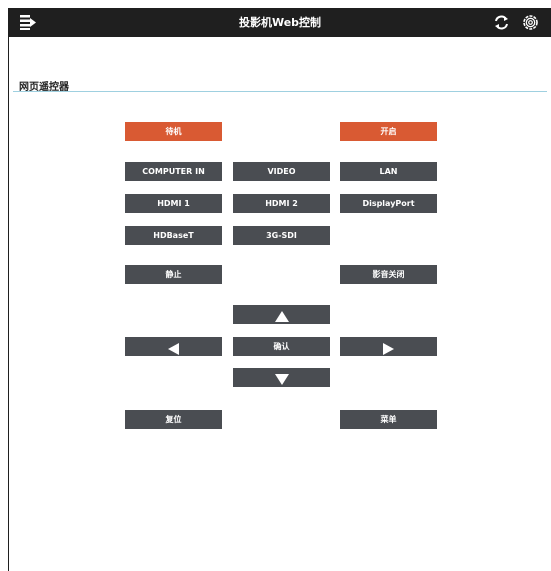 The height and width of the screenshot is (571, 551). What do you see at coordinates (281, 235) in the screenshot?
I see `input-3g-sdi-button: 3G-SDI` at bounding box center [281, 235].